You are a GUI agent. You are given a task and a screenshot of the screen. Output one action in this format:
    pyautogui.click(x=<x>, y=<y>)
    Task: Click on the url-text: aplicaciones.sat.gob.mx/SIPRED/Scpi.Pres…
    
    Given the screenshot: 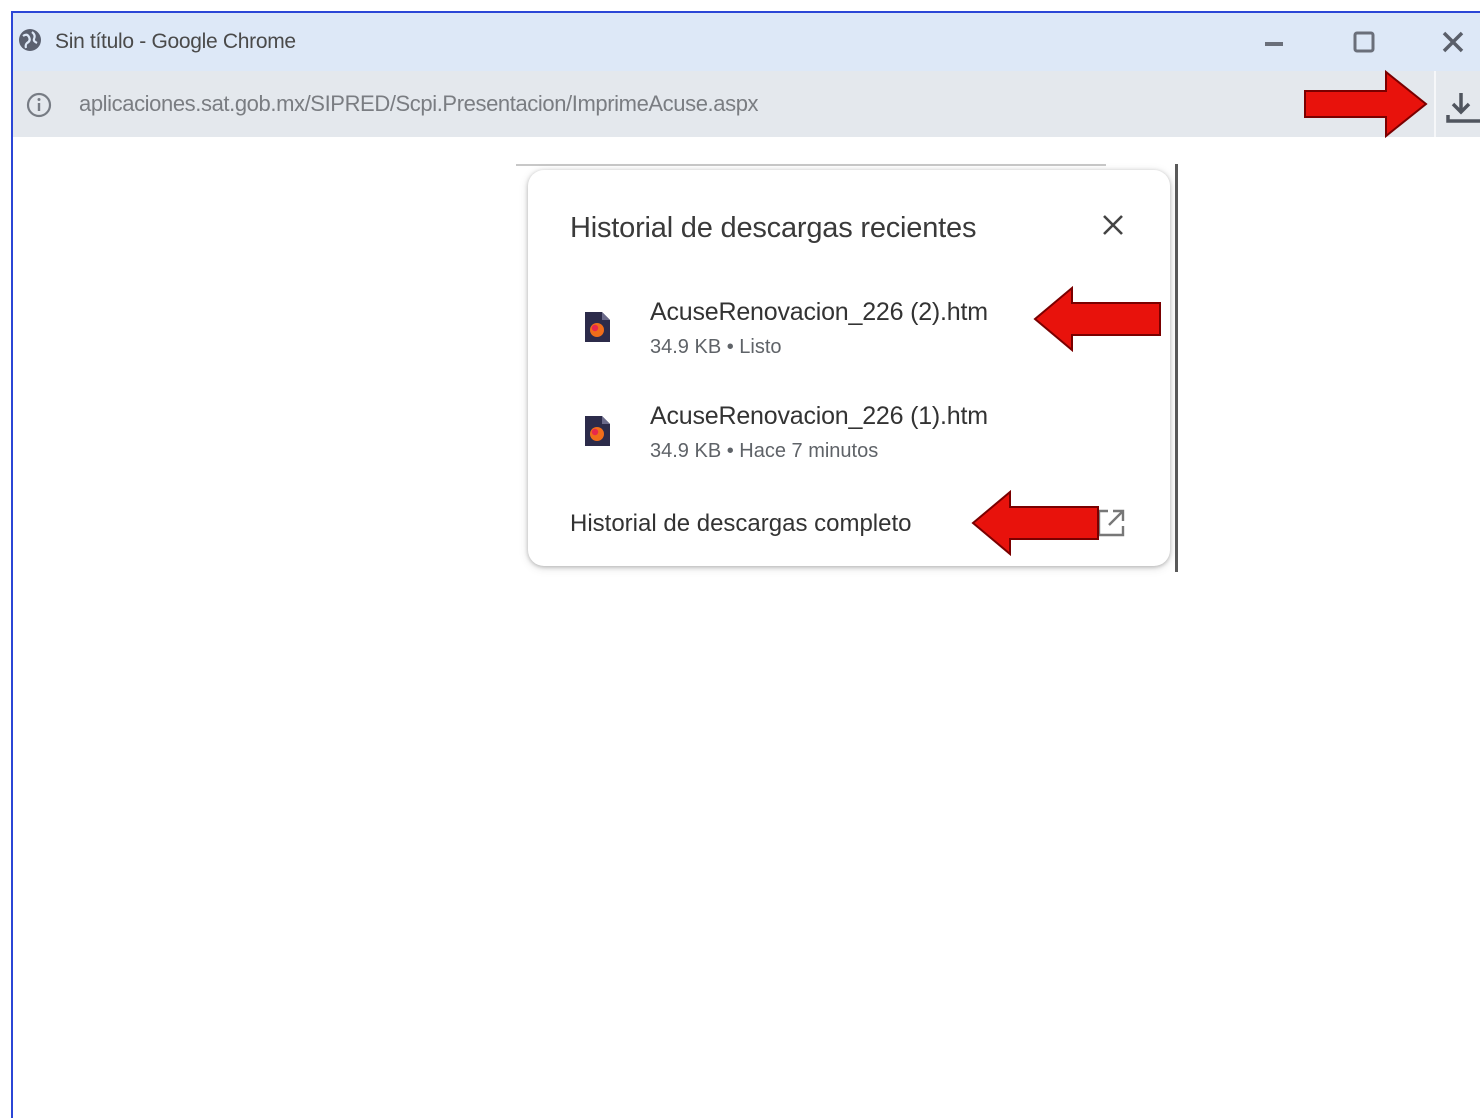 What is the action you would take?
    pyautogui.click(x=419, y=104)
    